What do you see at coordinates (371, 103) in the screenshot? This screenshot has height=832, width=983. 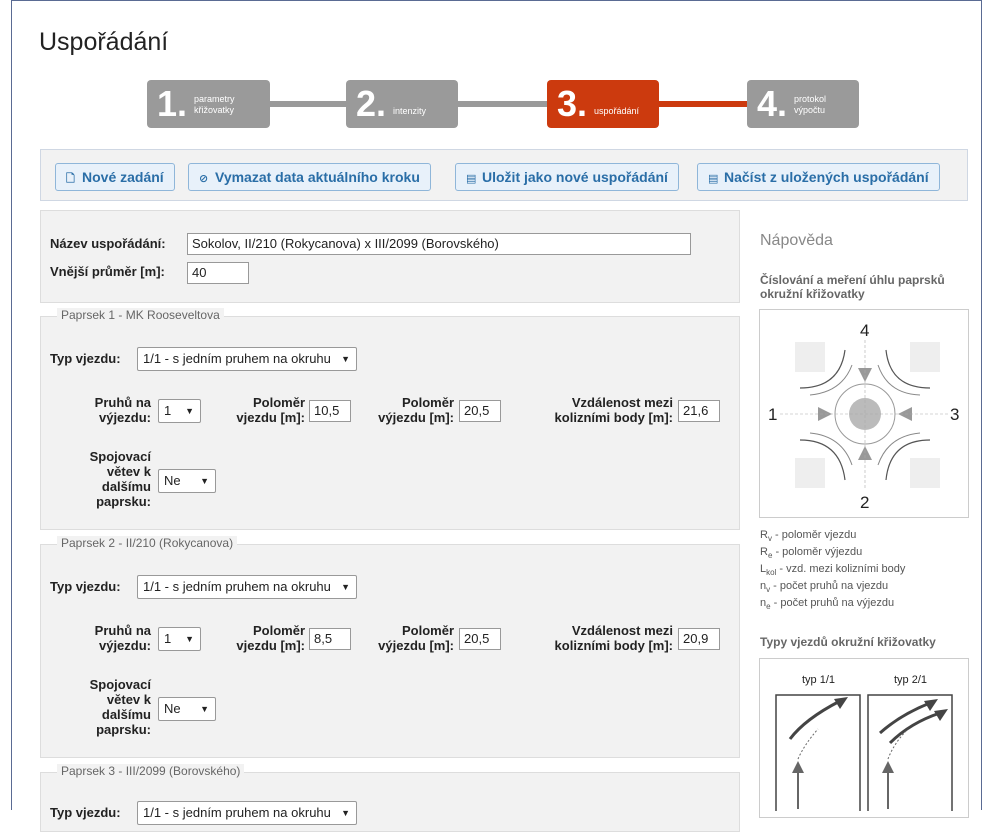 I see `step-number: 2.` at bounding box center [371, 103].